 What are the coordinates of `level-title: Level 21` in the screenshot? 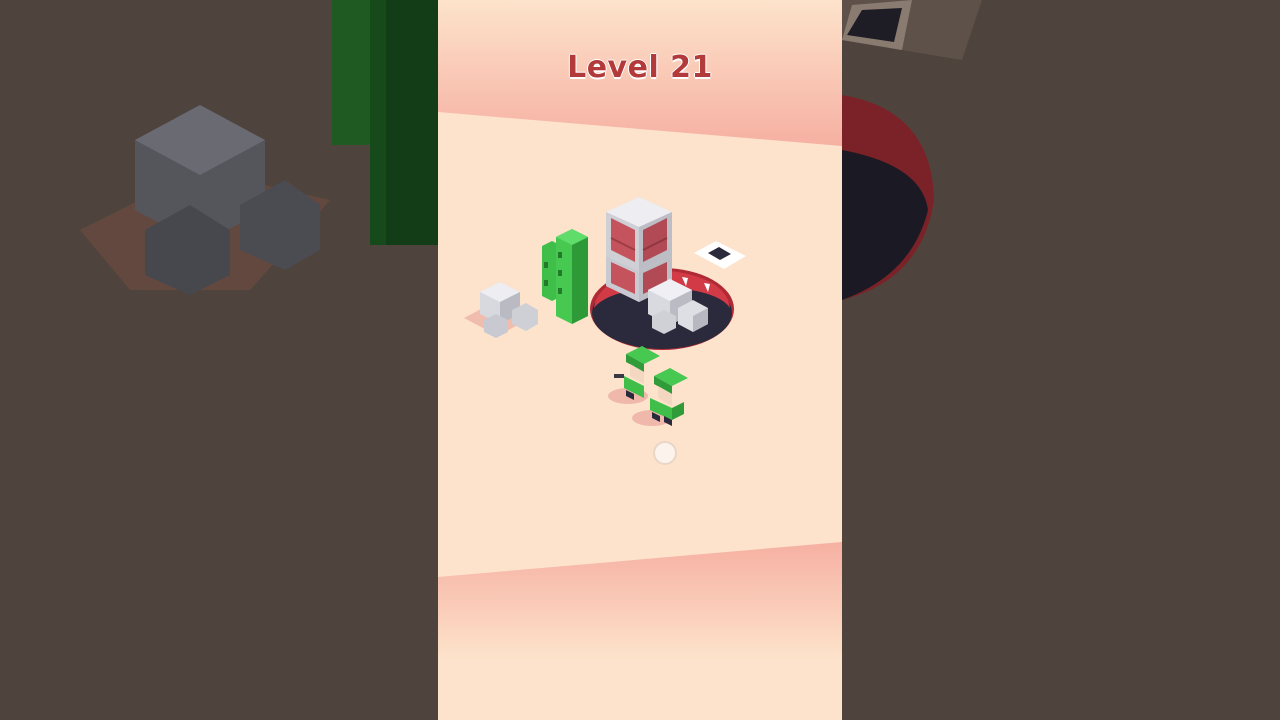 It's located at (640, 67).